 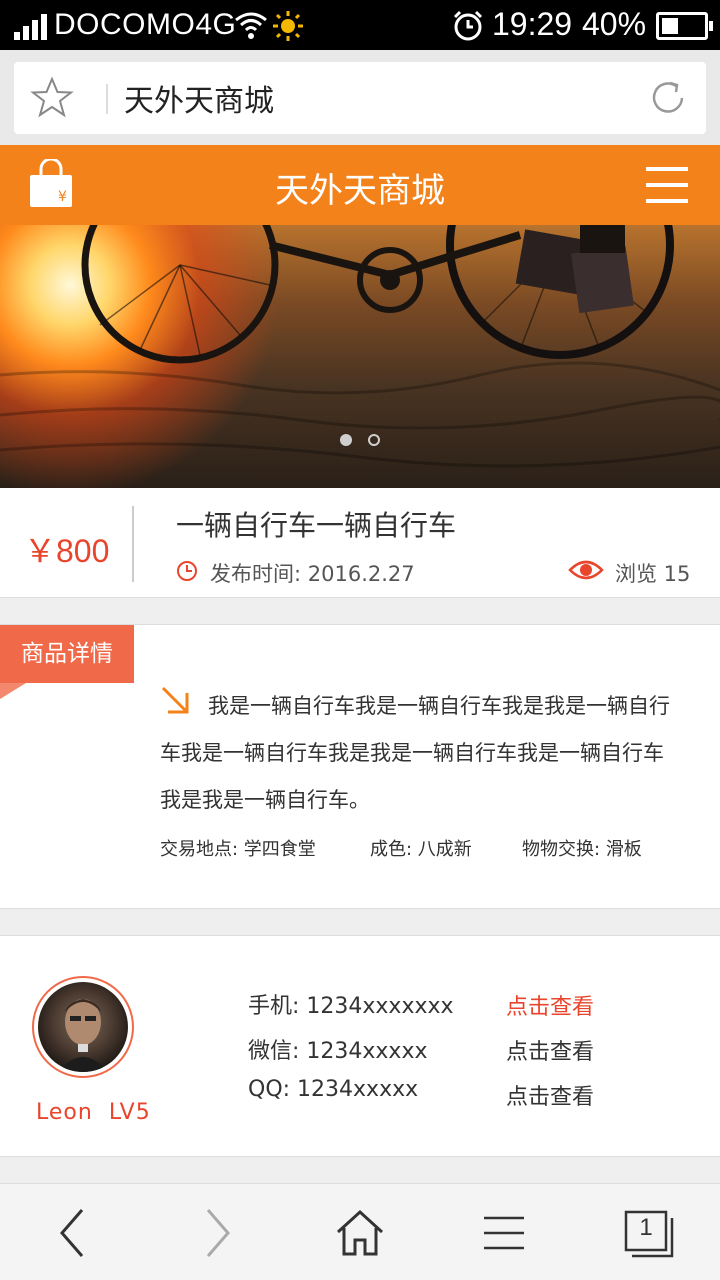 I want to click on wifi-icon, so click(x=251, y=25).